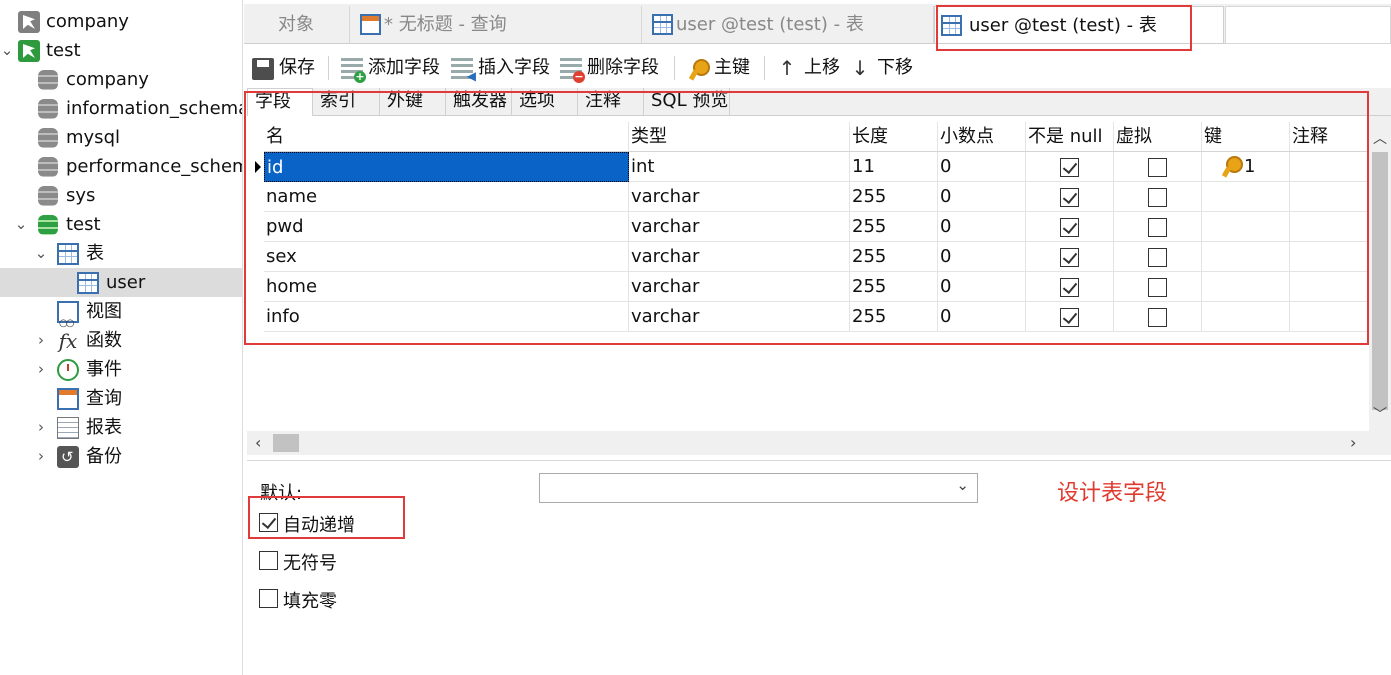  I want to click on tab-foreign-keys: 外键, so click(413, 102).